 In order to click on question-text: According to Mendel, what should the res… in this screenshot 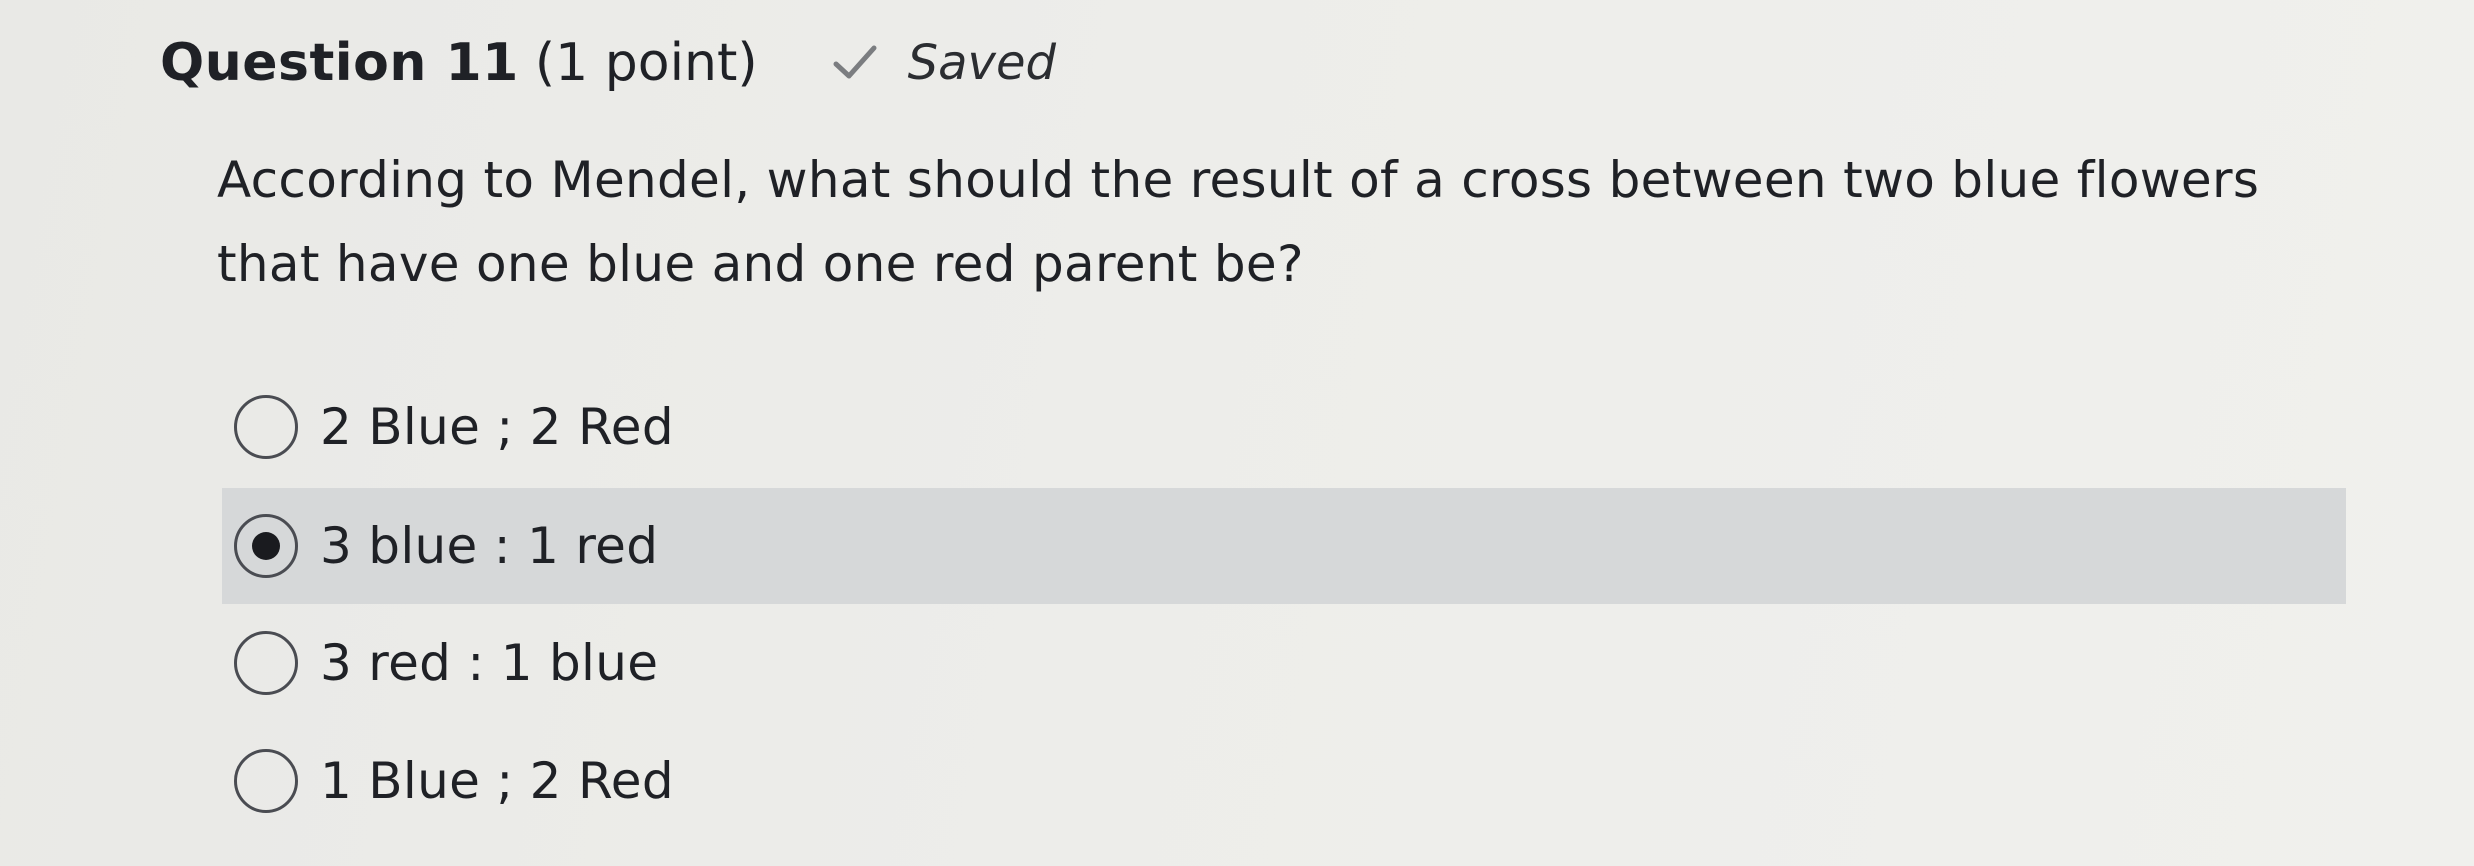, I will do `click(1238, 222)`.